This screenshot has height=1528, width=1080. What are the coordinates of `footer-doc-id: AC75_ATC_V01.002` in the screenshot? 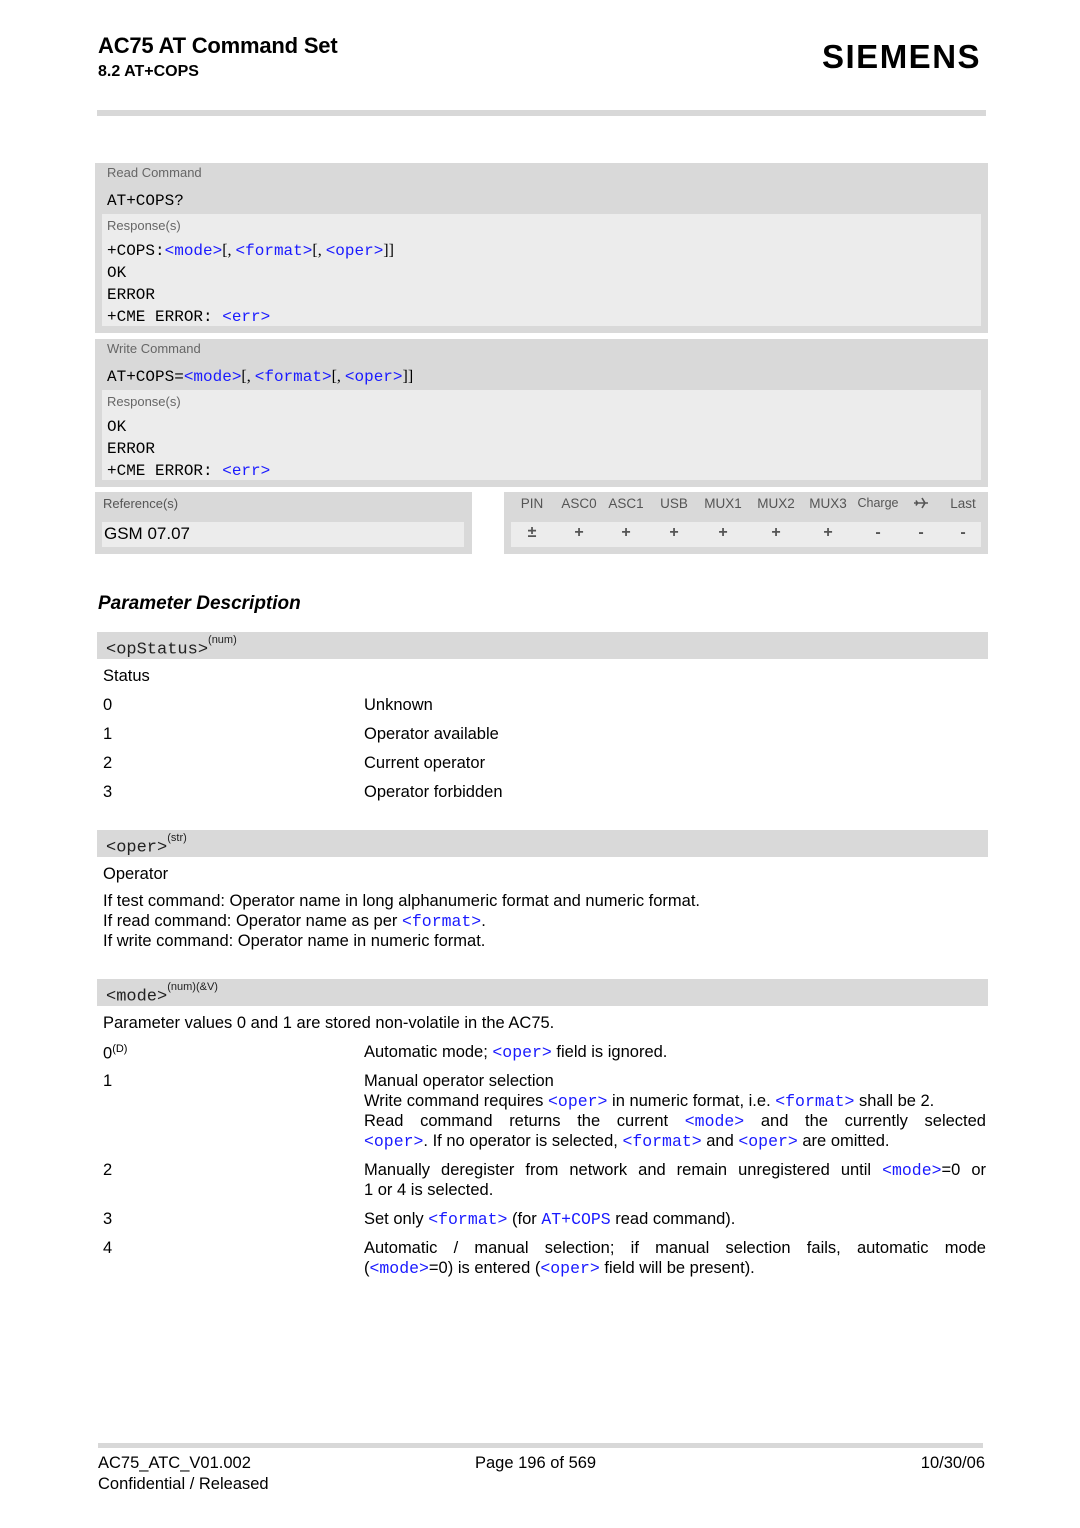 It's located at (174, 1463).